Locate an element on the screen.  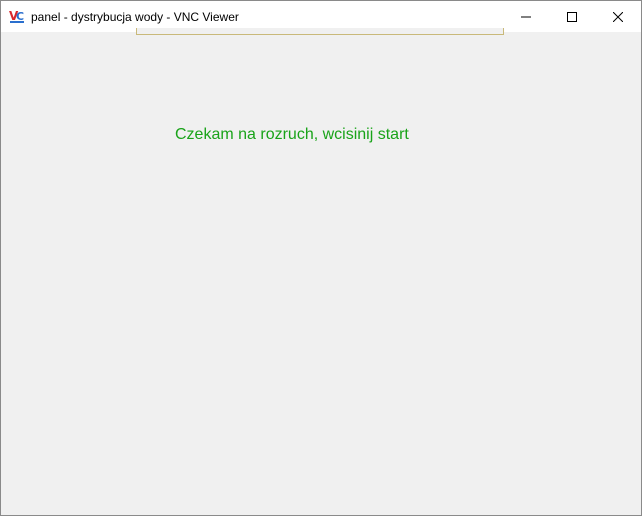
minimize-button is located at coordinates (526, 16).